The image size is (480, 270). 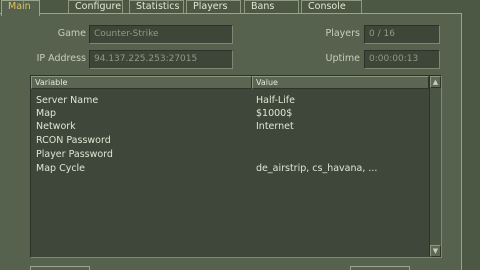 I want to click on table-row: Server Name Half-Life, so click(x=230, y=100).